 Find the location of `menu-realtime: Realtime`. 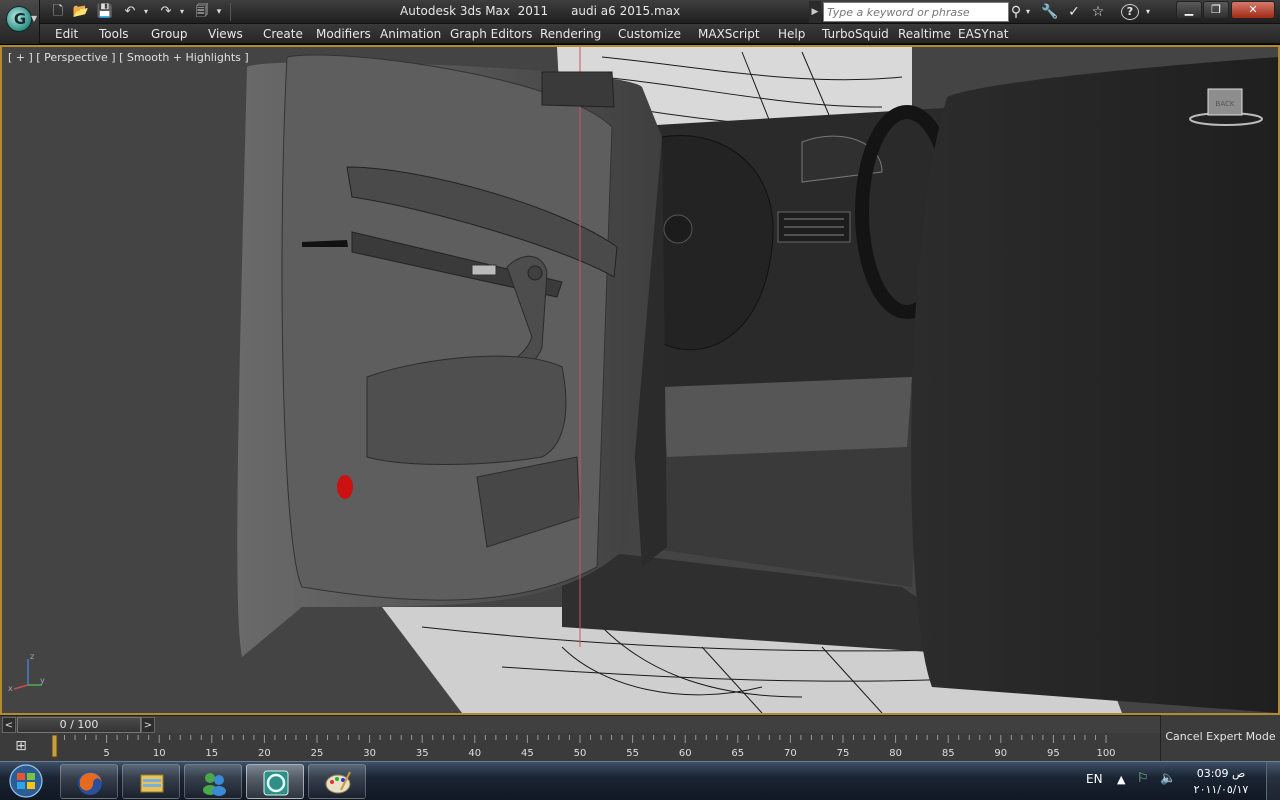

menu-realtime: Realtime is located at coordinates (924, 34).